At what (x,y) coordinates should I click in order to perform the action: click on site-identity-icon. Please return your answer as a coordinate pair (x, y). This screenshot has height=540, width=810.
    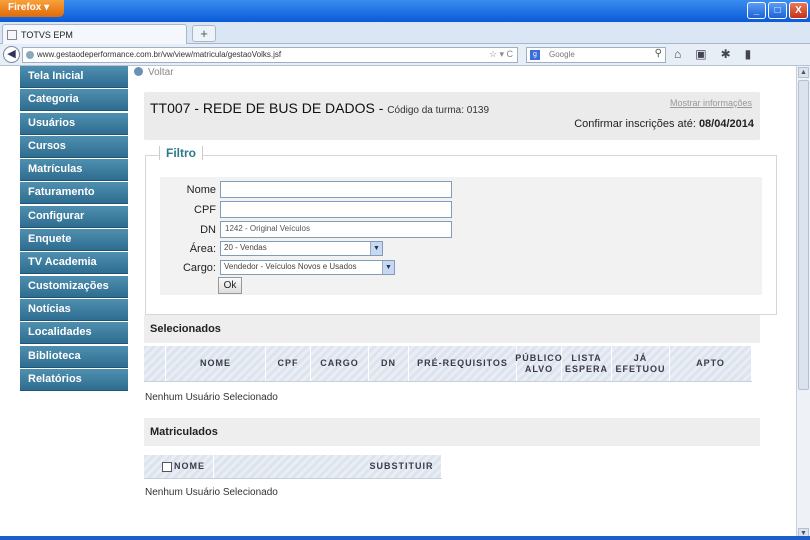
    Looking at the image, I should click on (30, 55).